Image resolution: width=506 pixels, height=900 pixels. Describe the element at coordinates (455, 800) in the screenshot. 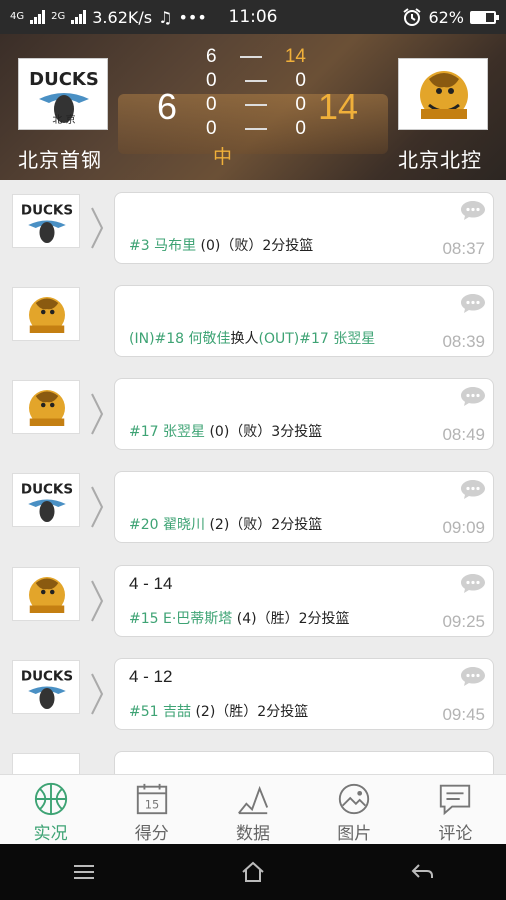

I see `comment-icon` at that location.